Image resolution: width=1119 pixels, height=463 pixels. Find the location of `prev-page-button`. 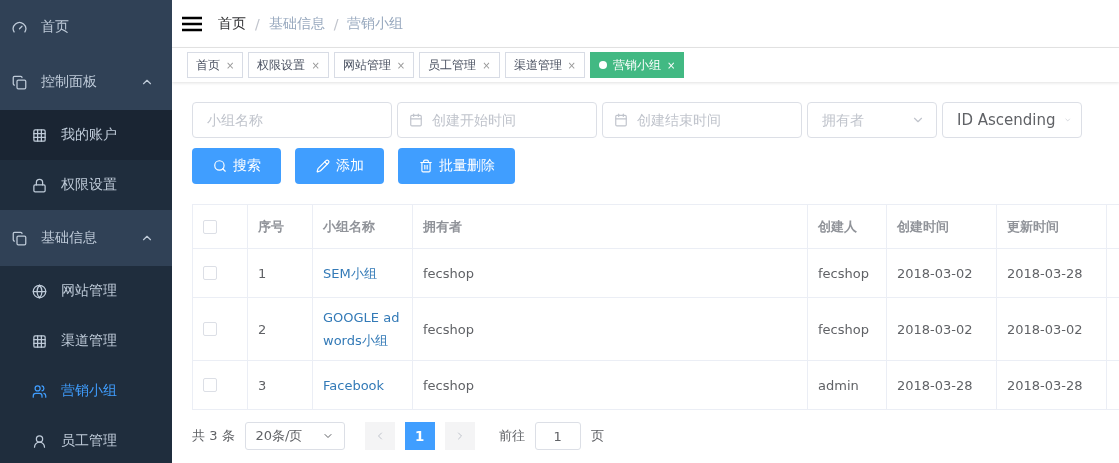

prev-page-button is located at coordinates (379, 436).